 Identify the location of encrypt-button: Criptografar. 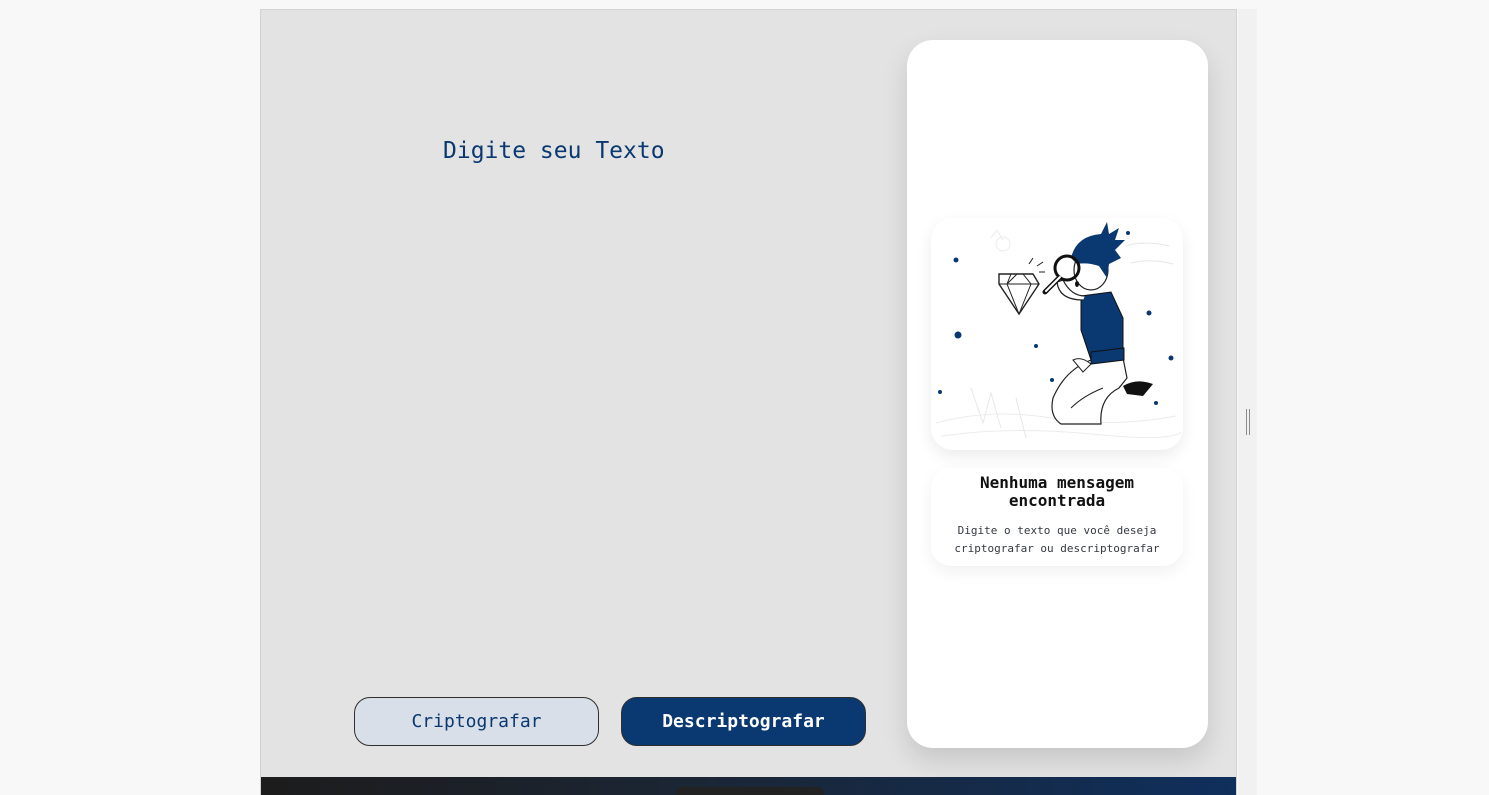
(476, 721).